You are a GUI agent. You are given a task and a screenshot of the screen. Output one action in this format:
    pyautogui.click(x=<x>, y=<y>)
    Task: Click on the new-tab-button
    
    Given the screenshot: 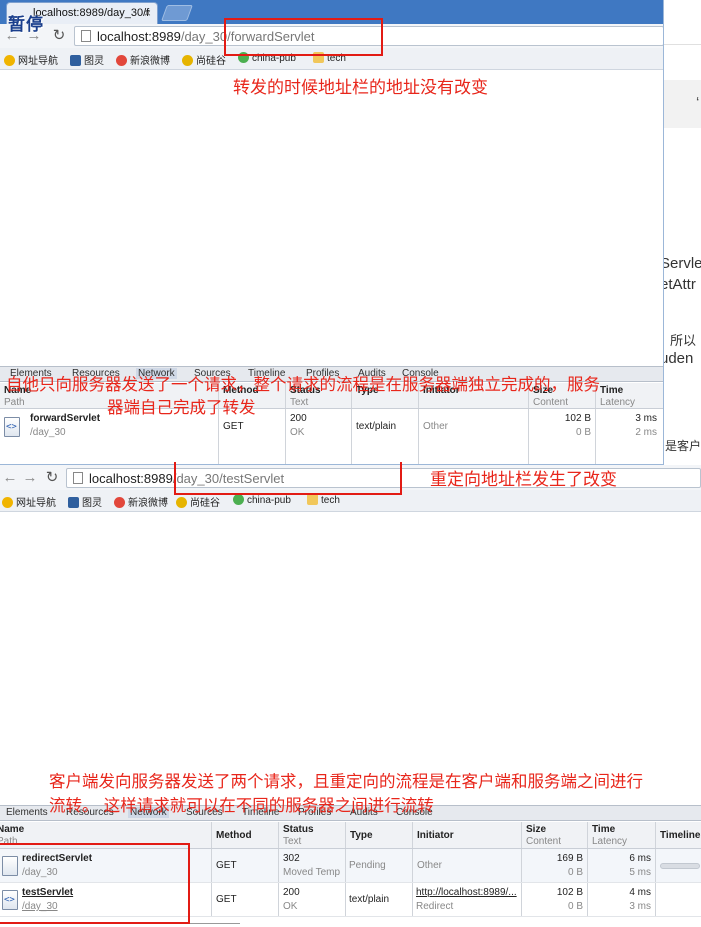 What is the action you would take?
    pyautogui.click(x=177, y=13)
    